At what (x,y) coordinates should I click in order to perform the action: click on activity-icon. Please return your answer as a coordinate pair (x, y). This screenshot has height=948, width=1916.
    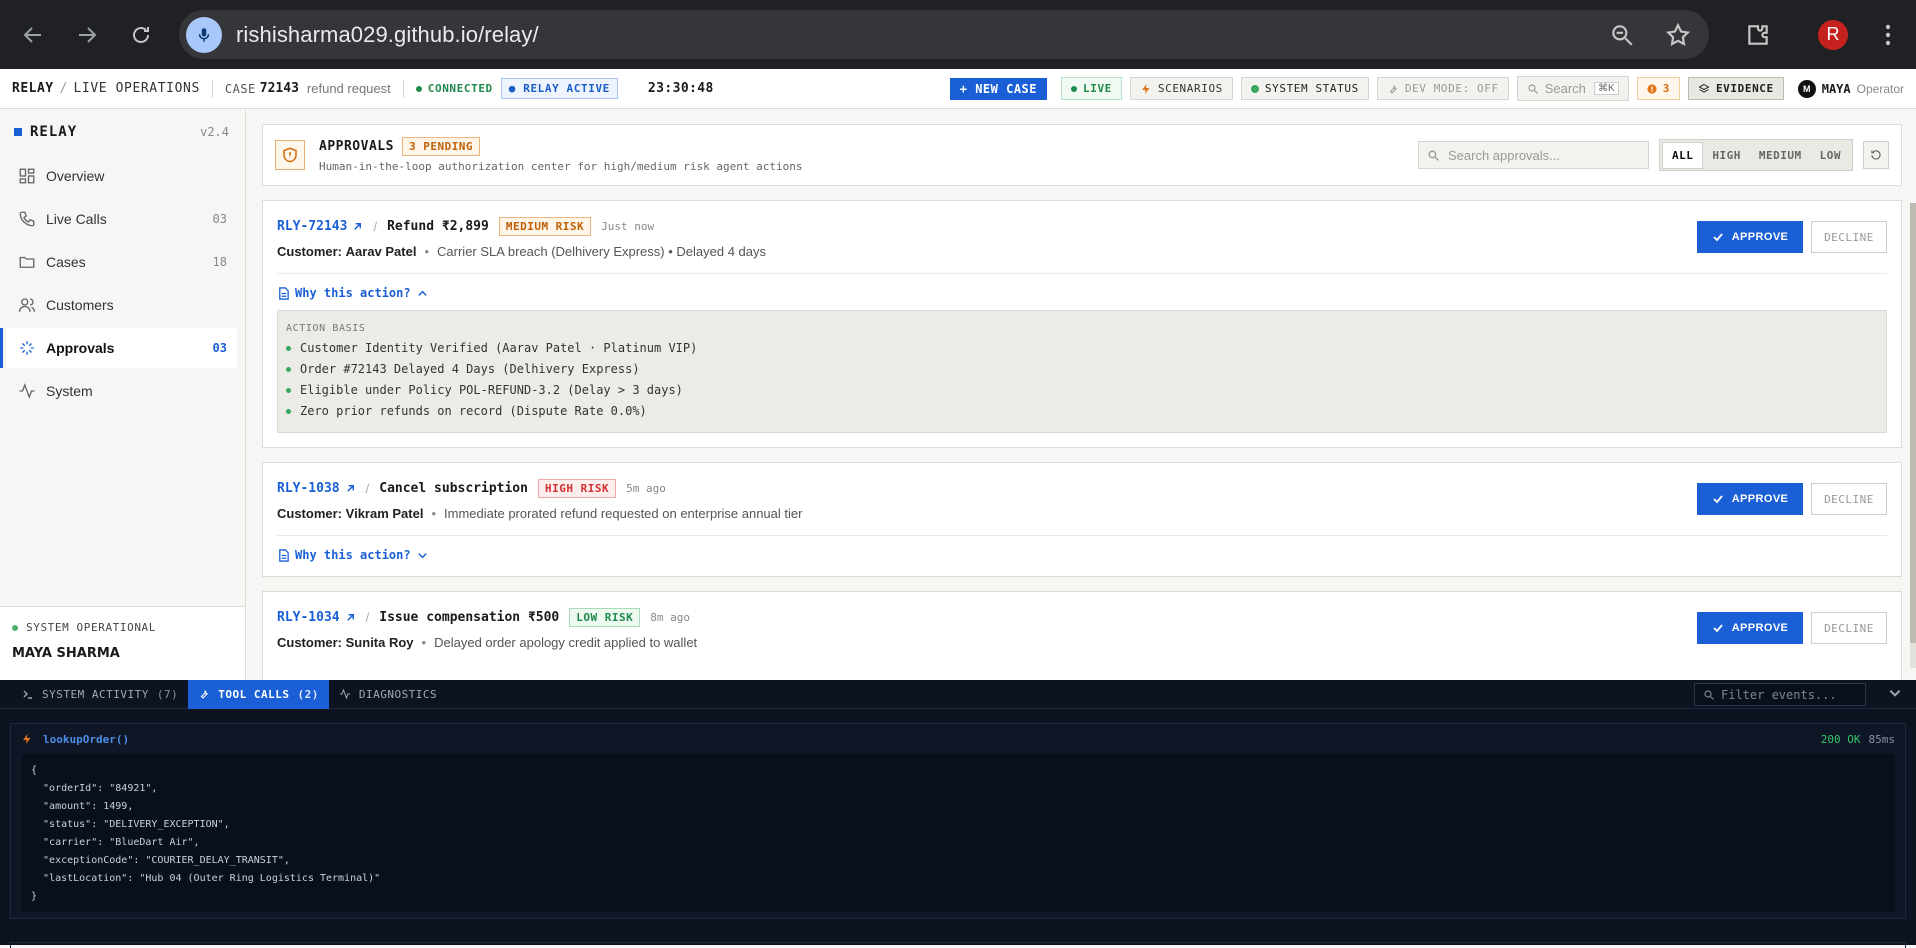
    Looking at the image, I should click on (344, 694).